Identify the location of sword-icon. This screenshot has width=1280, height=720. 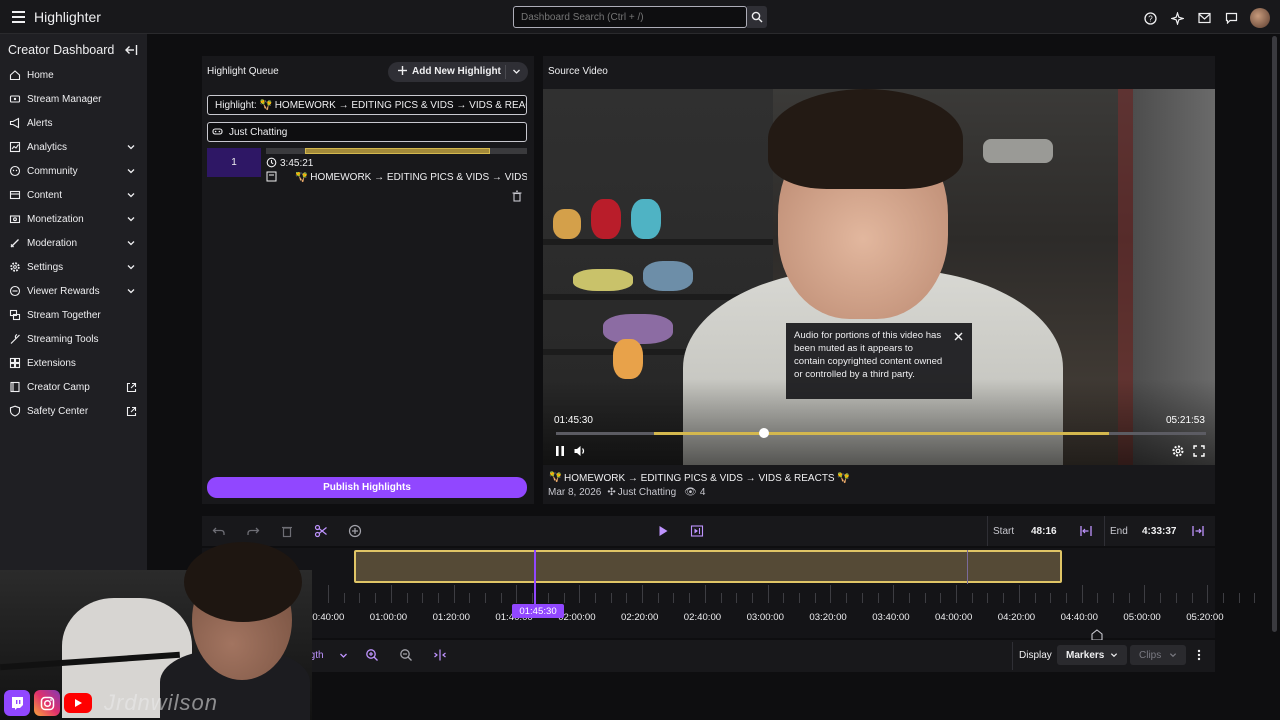
(14, 243).